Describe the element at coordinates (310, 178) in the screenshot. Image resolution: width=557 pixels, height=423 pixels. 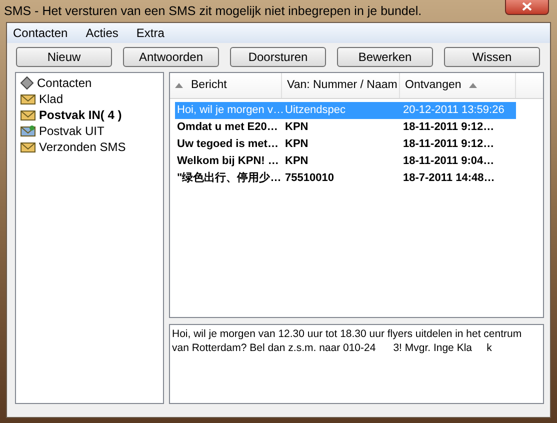
I see `table-cell-text: 75510010` at that location.